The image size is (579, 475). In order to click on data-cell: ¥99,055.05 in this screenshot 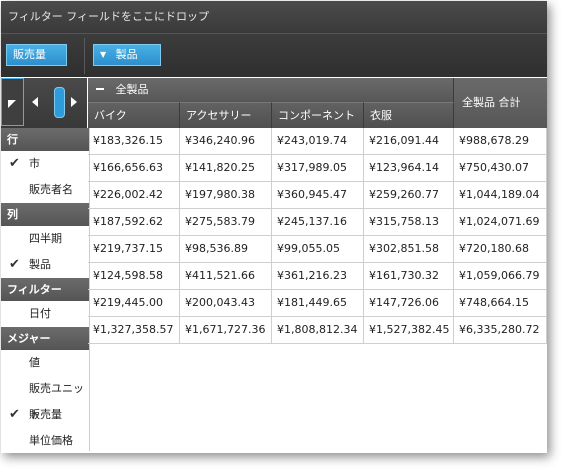, I will do `click(318, 249)`.